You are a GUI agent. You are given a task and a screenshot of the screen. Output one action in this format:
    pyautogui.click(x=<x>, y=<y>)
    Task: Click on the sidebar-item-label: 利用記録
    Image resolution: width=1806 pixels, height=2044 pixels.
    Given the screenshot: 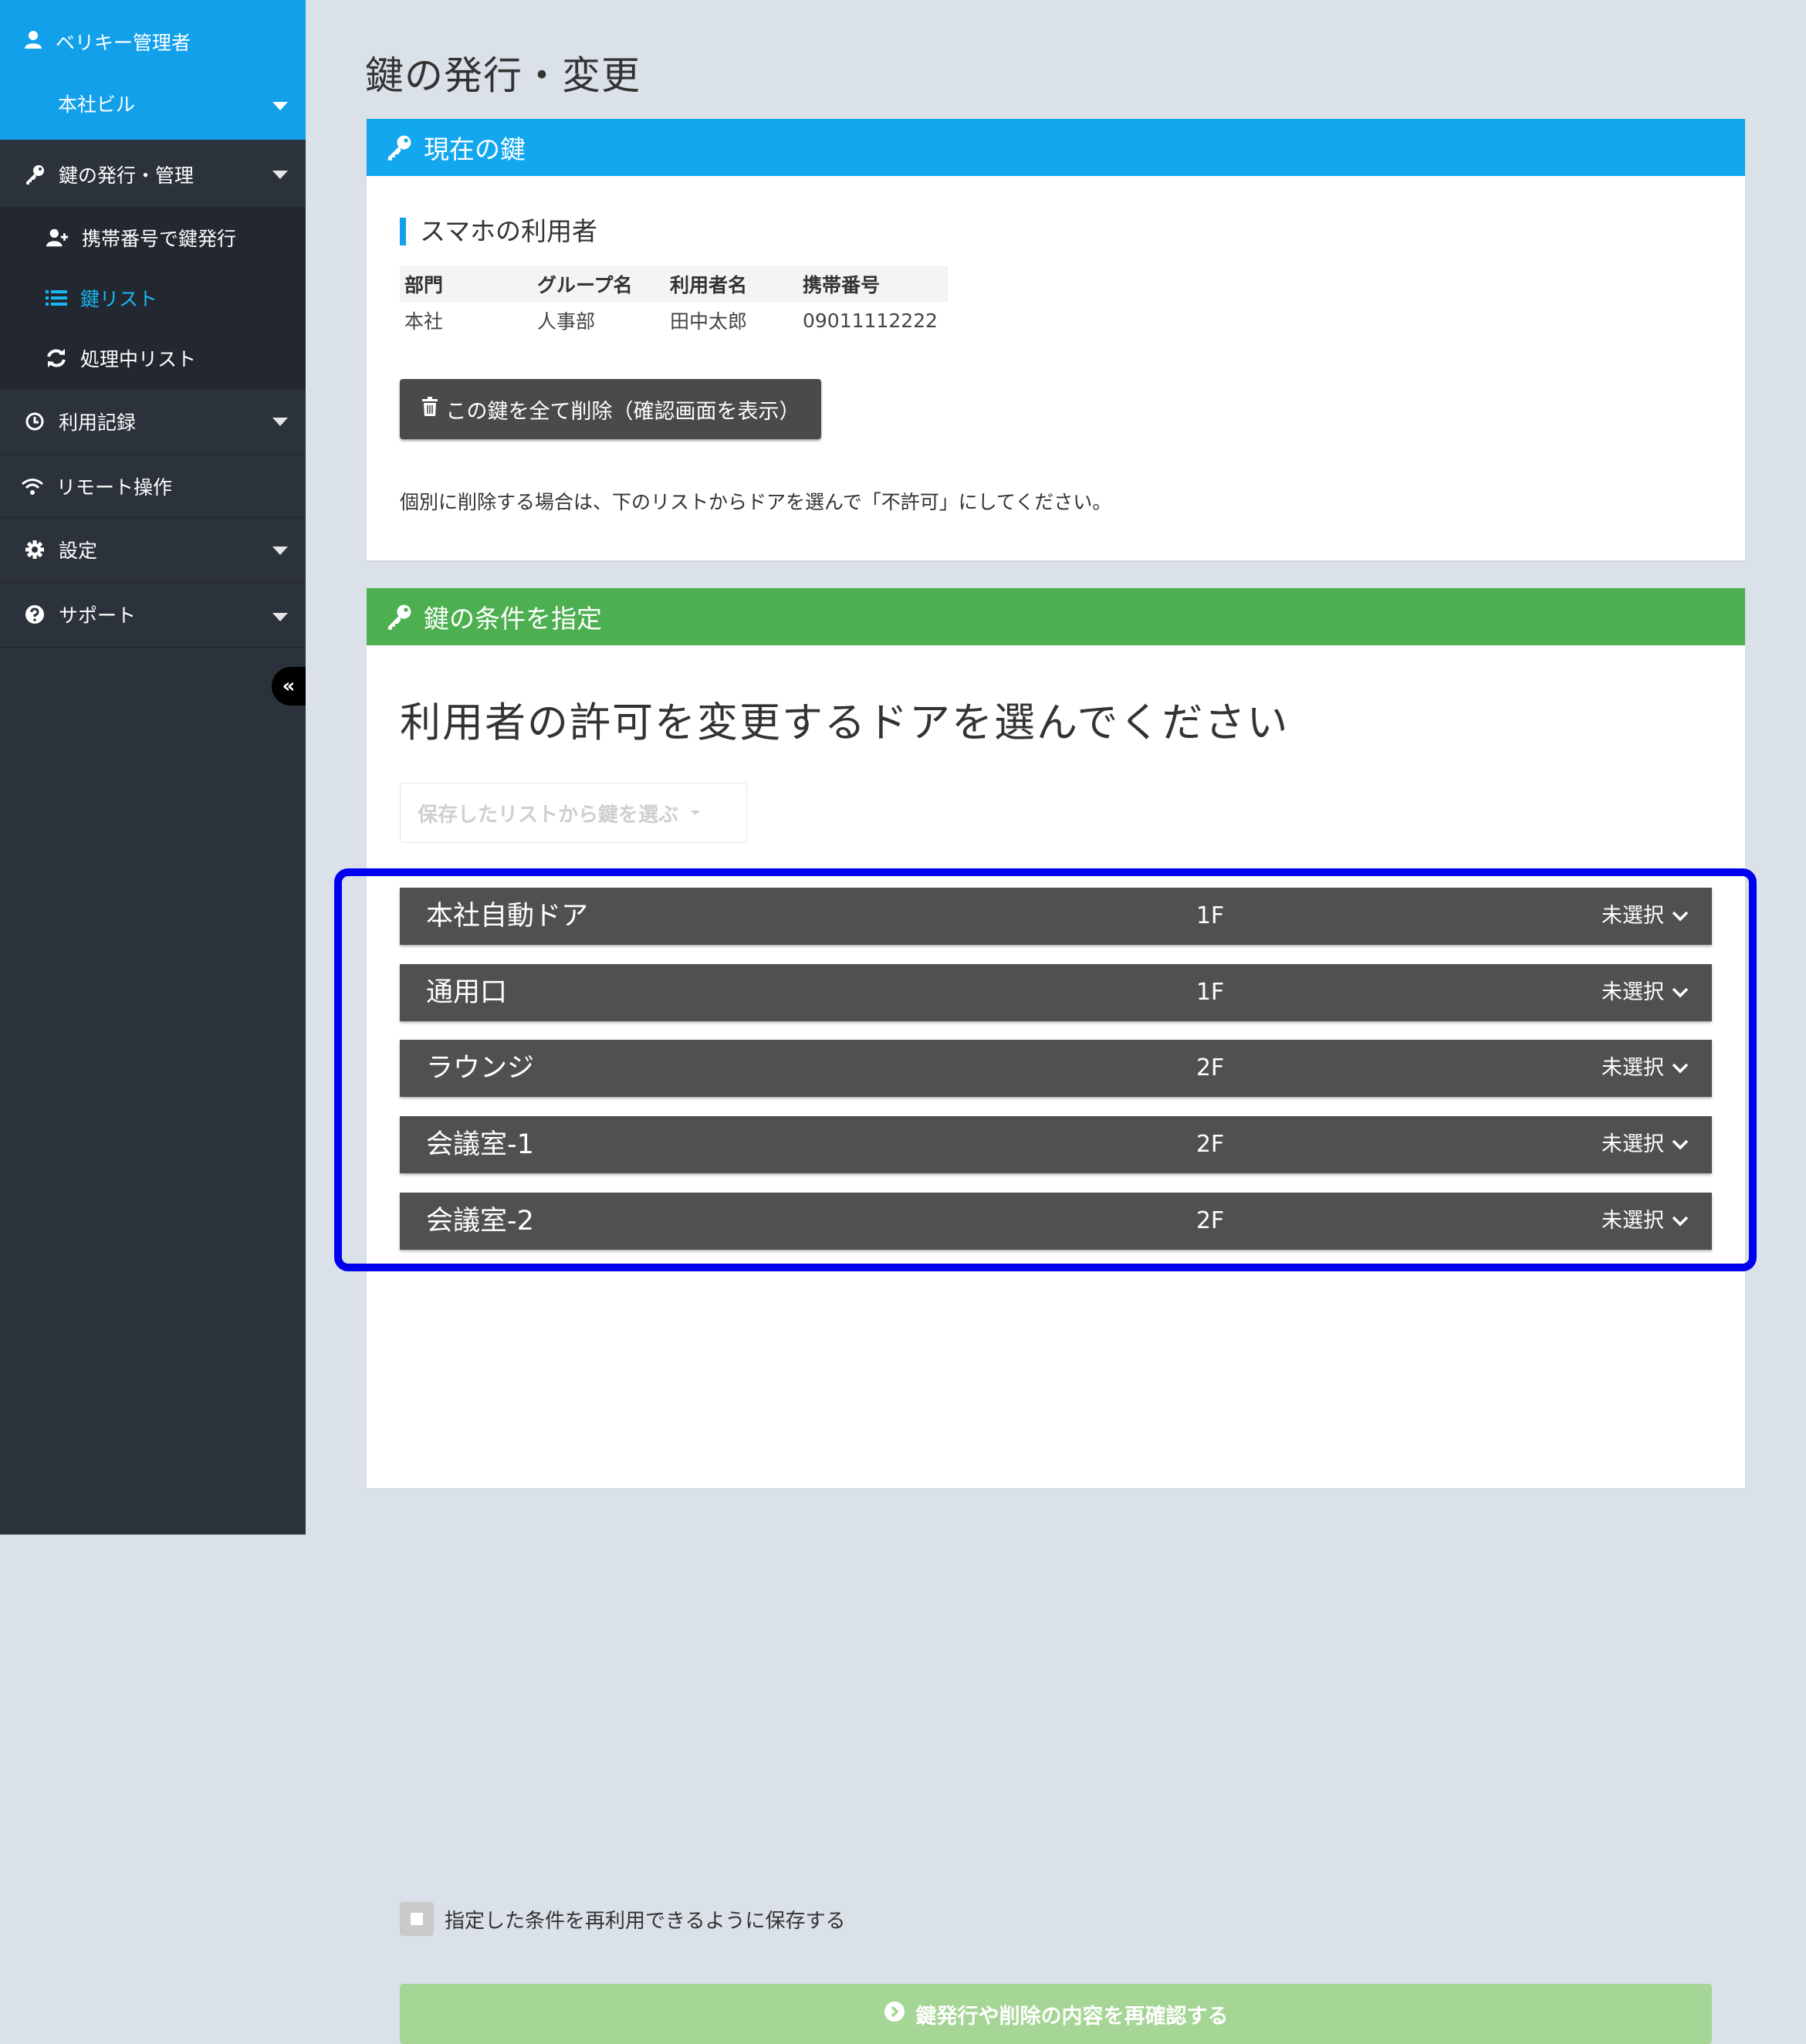 What is the action you would take?
    pyautogui.click(x=98, y=422)
    